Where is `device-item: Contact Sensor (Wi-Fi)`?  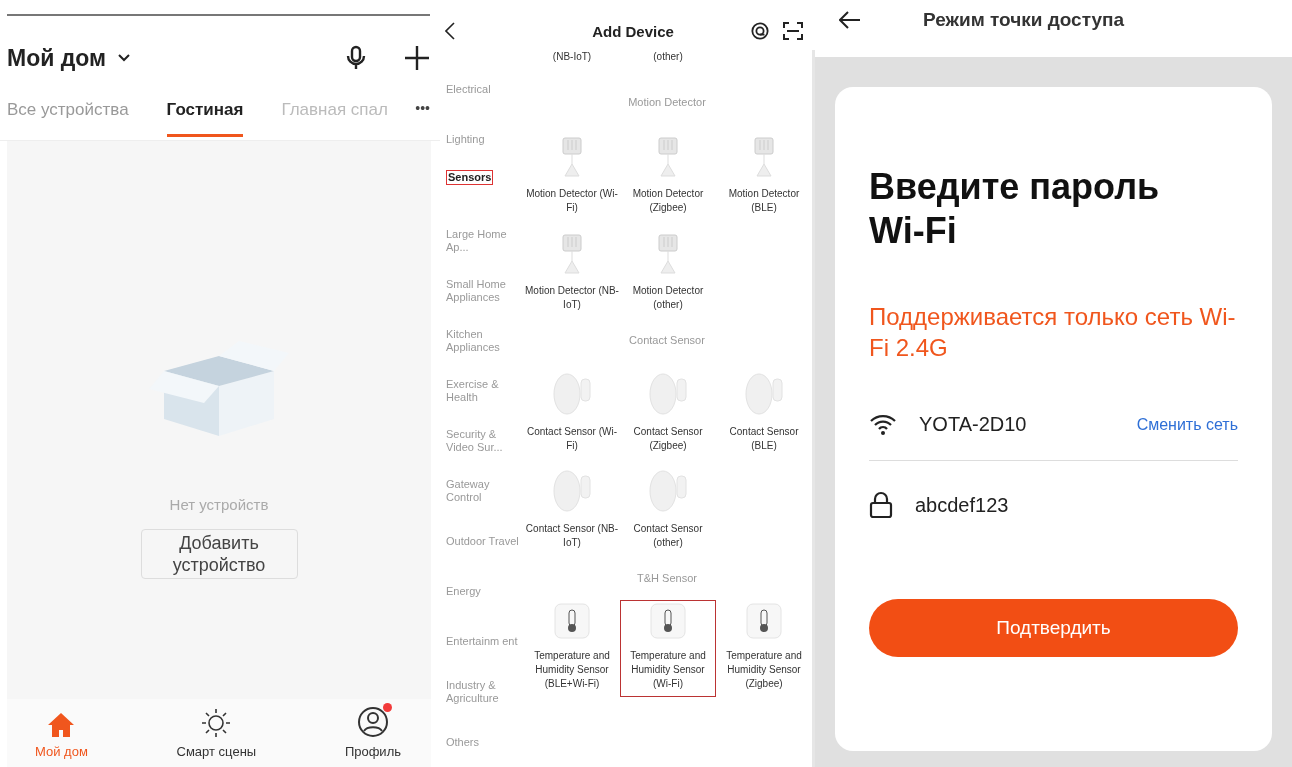 device-item: Contact Sensor (Wi-Fi) is located at coordinates (572, 410).